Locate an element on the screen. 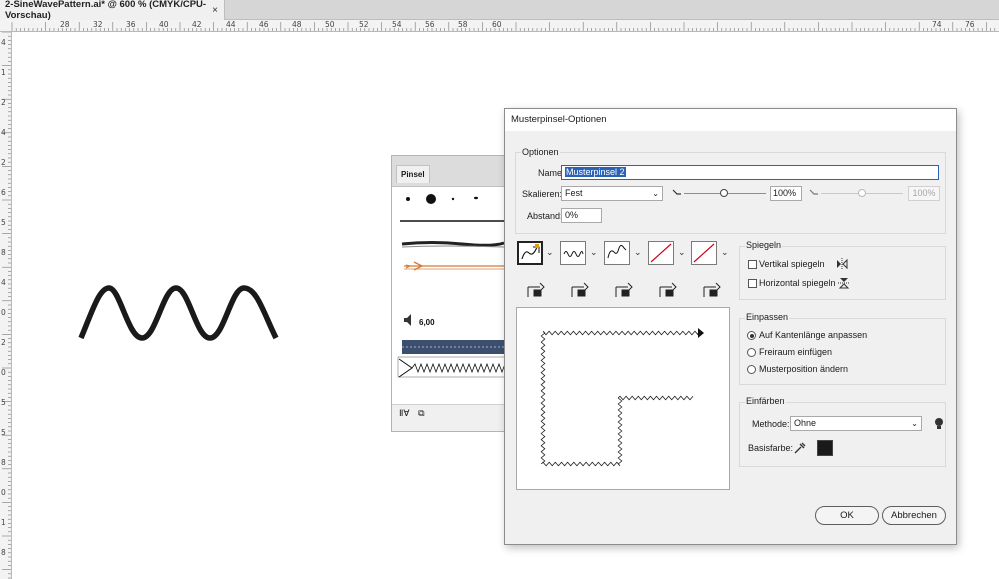  side-tile-dropdown-icon: ⌄ is located at coordinates (550, 252).